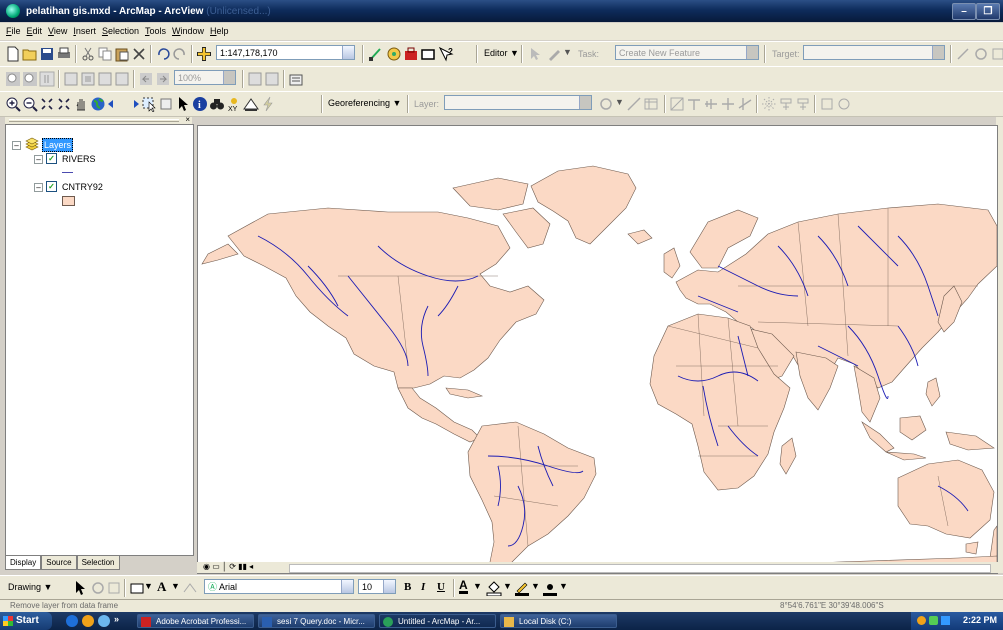  I want to click on editor-menu: Editor ▼, so click(501, 53).